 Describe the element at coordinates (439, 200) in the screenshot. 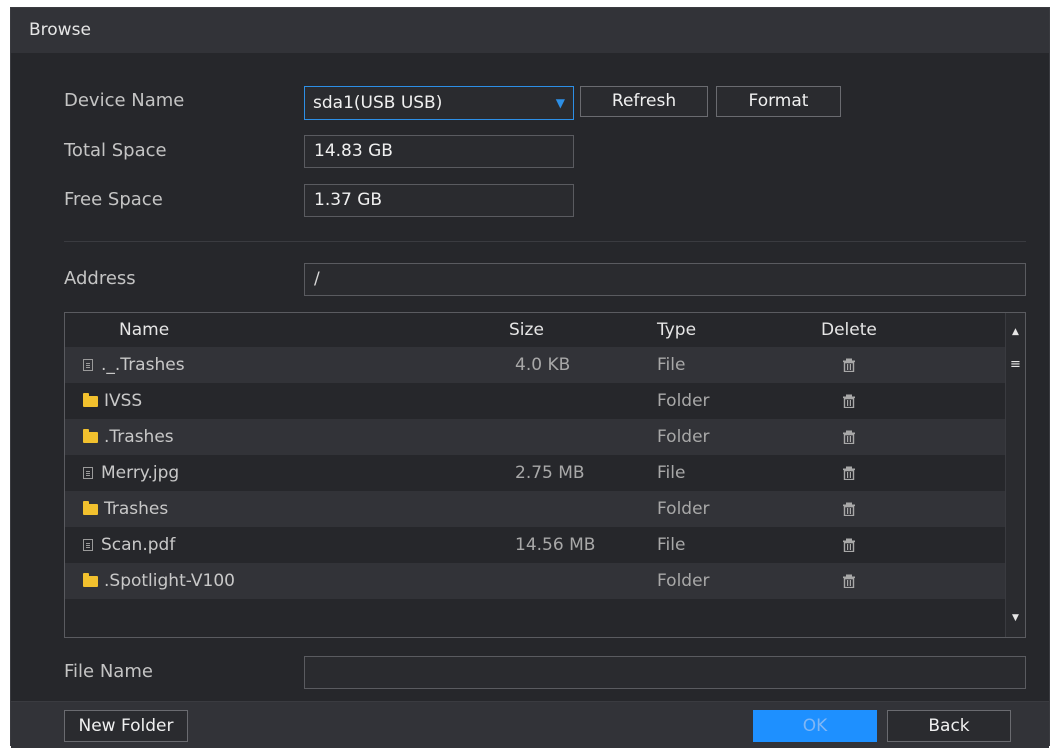

I see `free-space-field: 1.37 GB` at that location.